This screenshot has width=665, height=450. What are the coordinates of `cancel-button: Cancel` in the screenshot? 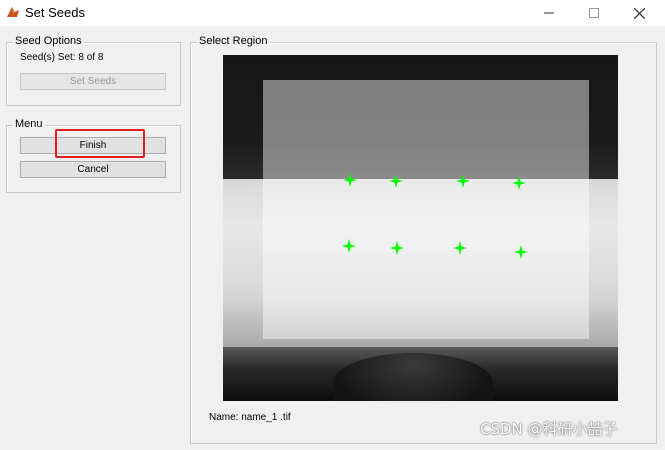 It's located at (93, 169).